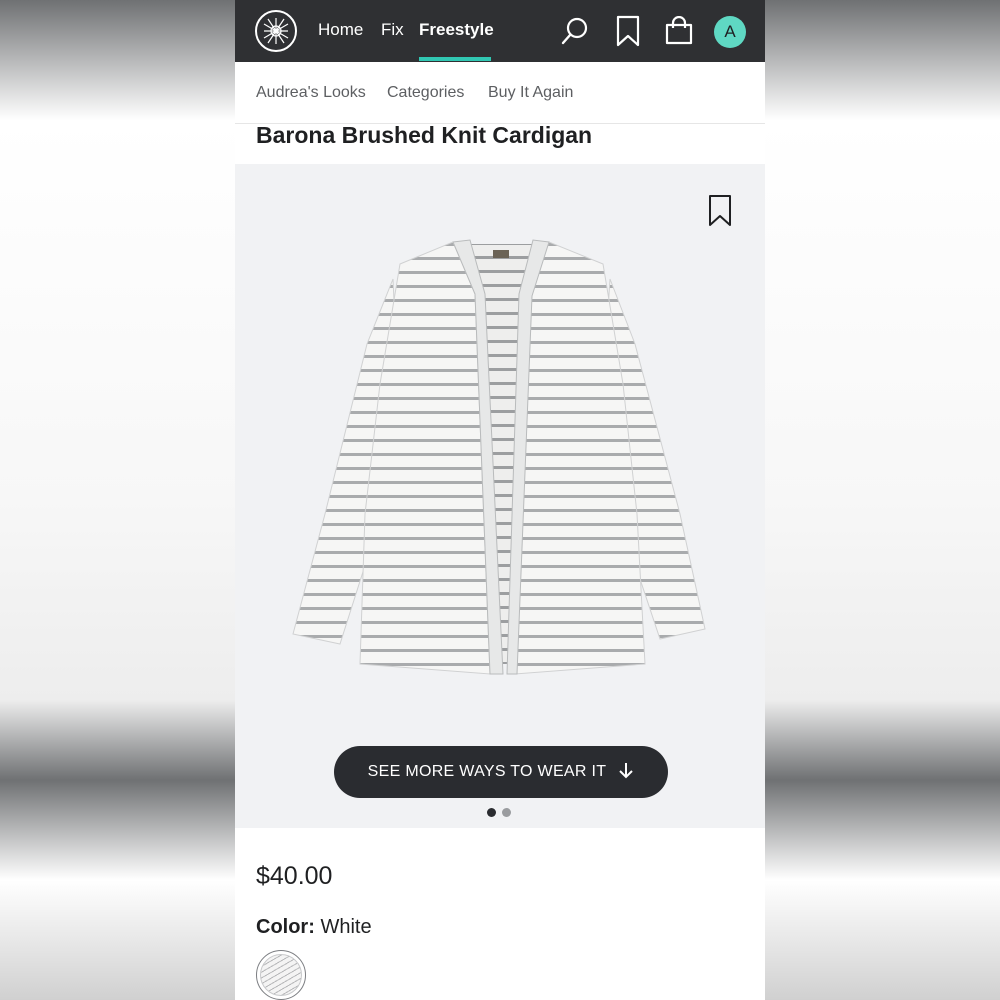 The height and width of the screenshot is (1000, 1000). Describe the element at coordinates (506, 812) in the screenshot. I see `carousel-dot` at that location.